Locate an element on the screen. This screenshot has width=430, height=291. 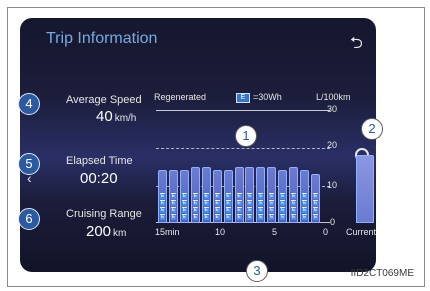
callout-5: 5 is located at coordinates (29, 164).